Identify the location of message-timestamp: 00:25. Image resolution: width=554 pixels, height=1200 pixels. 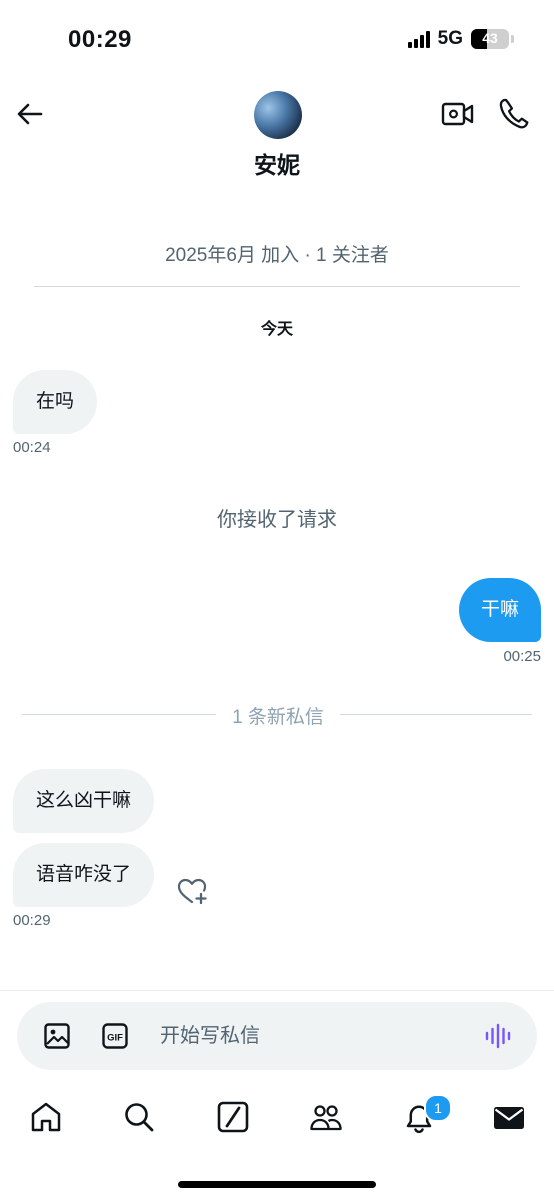
(522, 656).